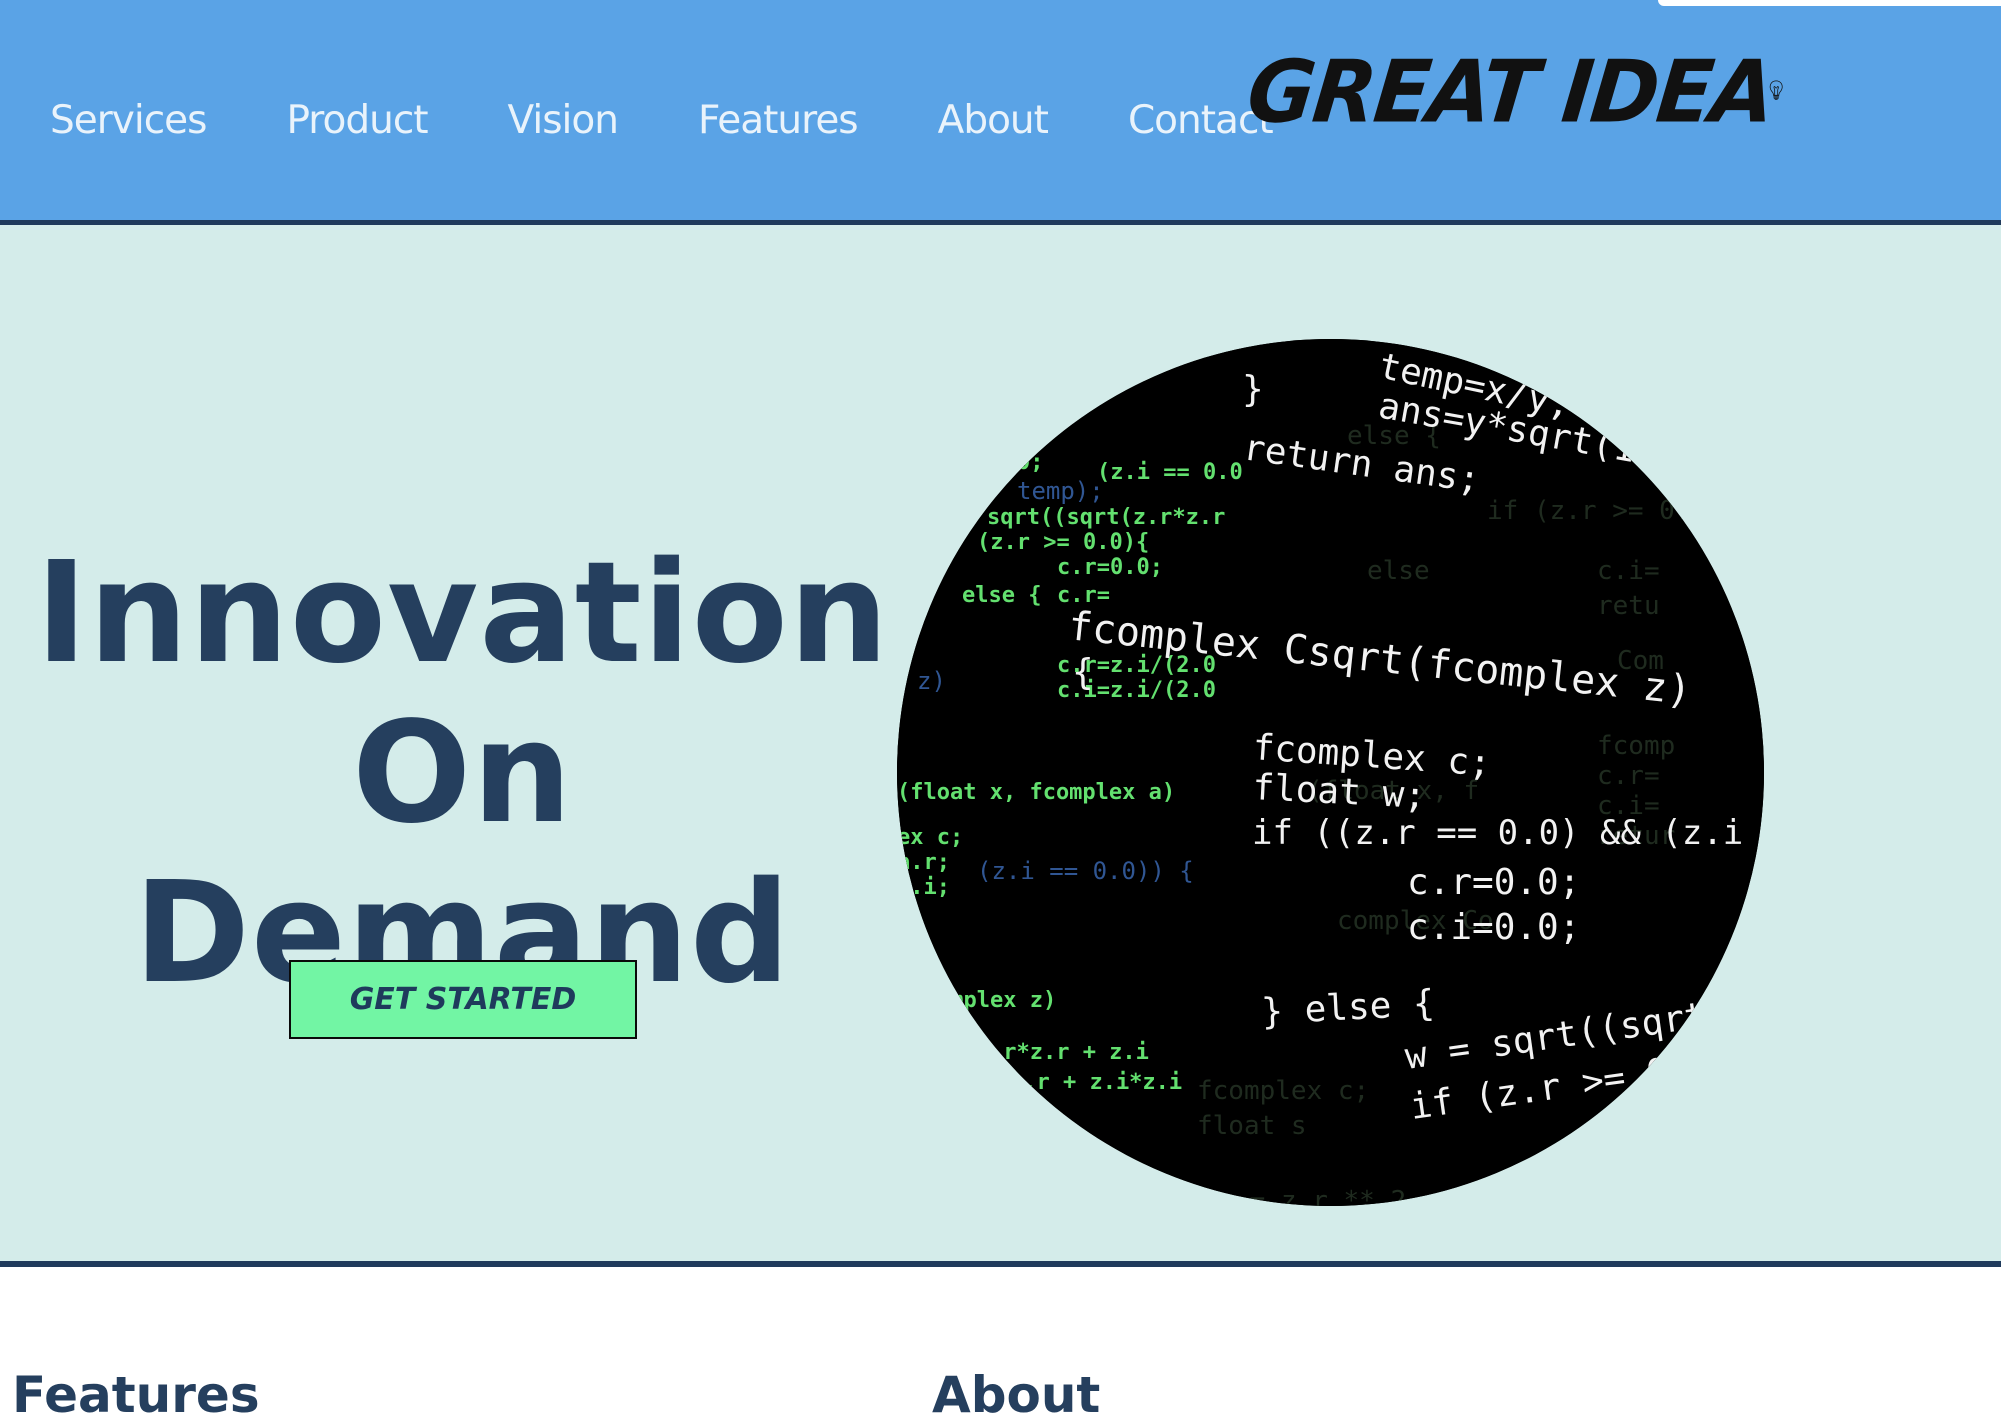 The width and height of the screenshot is (2001, 1425). What do you see at coordinates (1170, 472) in the screenshot?
I see `svg-text: (z.i == 0.0` at bounding box center [1170, 472].